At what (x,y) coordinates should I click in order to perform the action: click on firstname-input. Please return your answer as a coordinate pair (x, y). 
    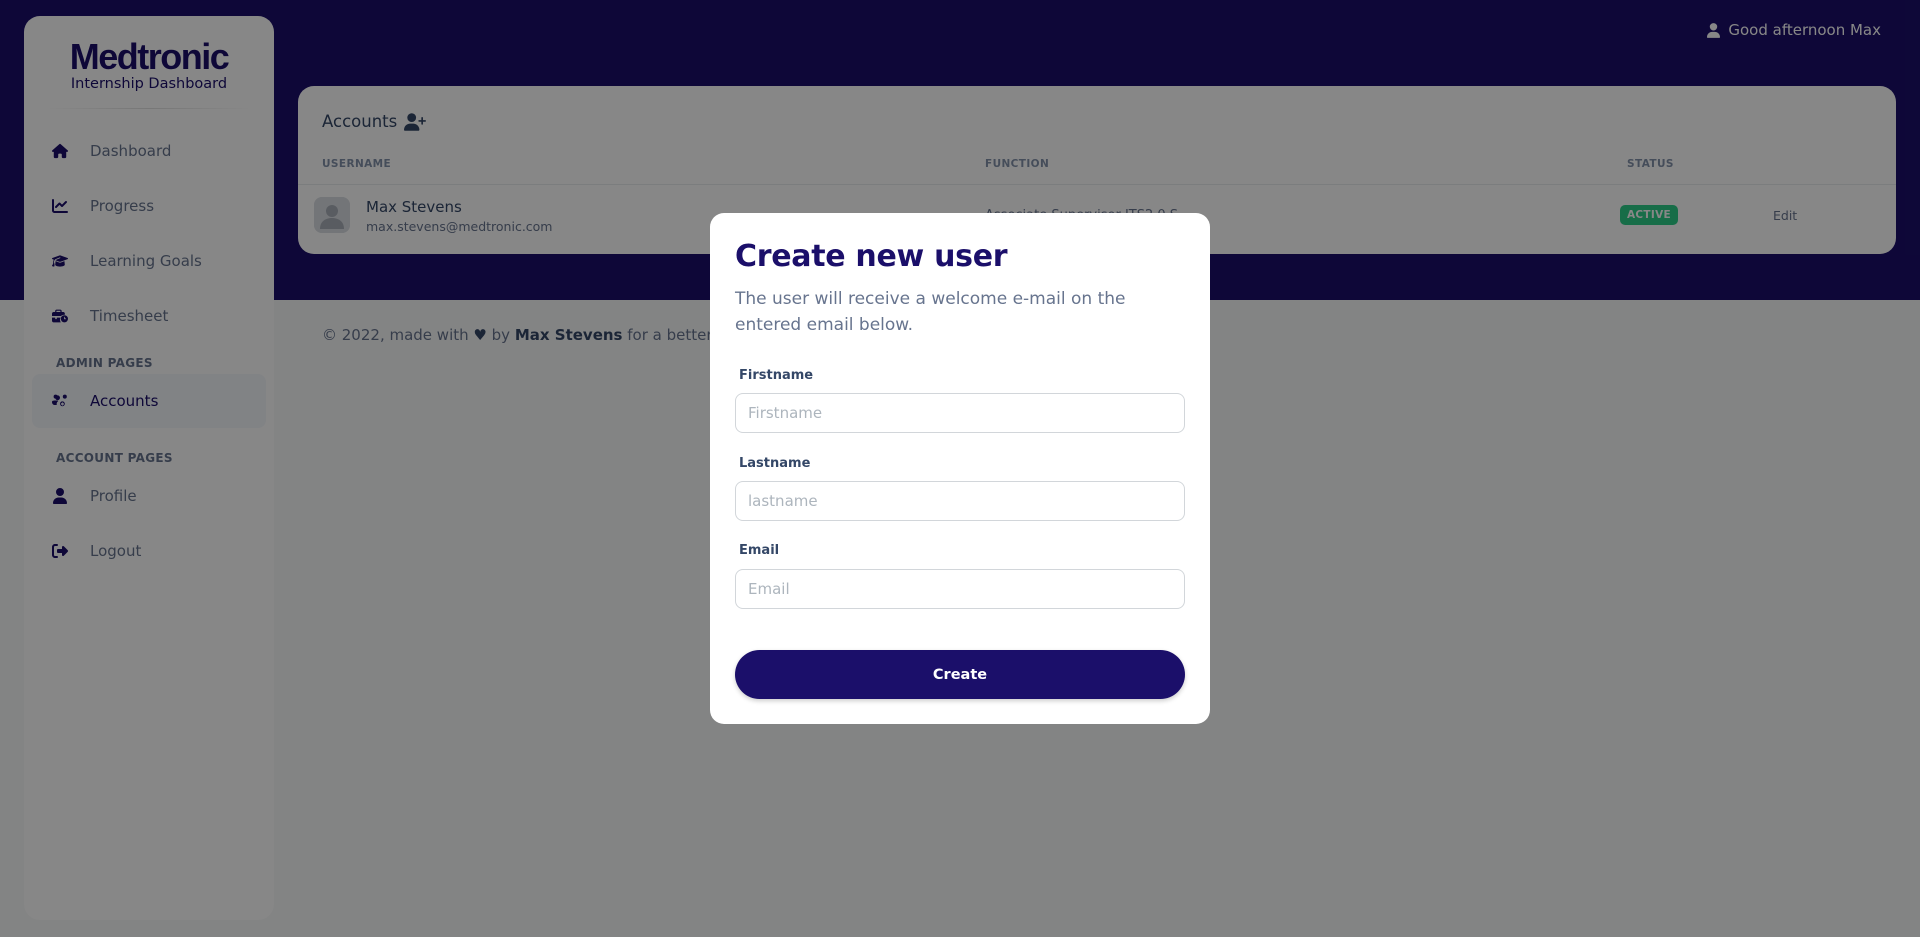
    Looking at the image, I should click on (960, 413).